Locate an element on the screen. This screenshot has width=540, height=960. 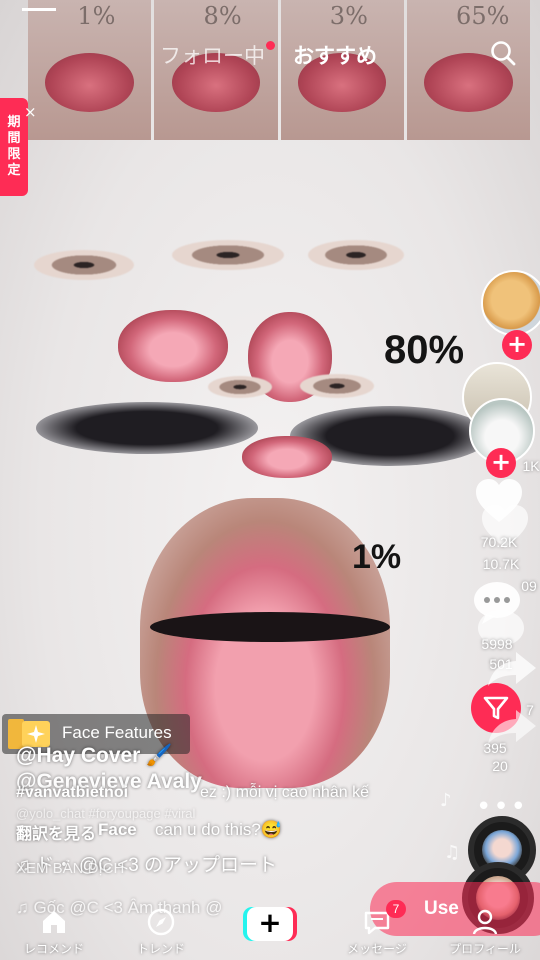
creator-avatar is located at coordinates (510, 303).